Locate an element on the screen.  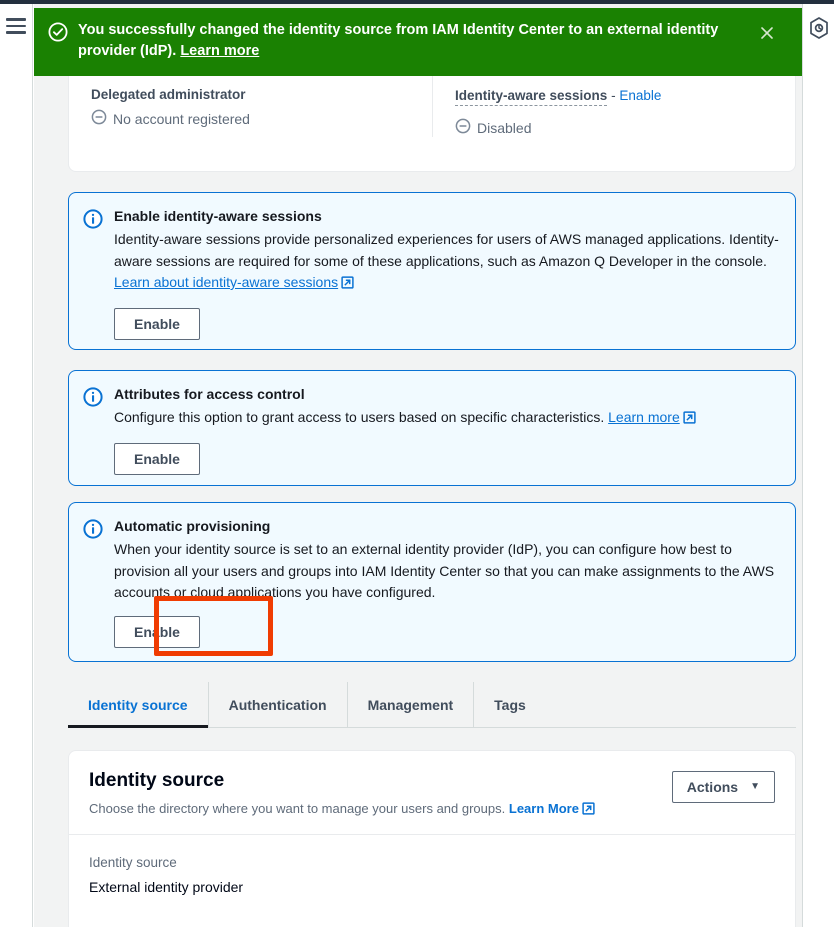
identity-aware-sessions-status: Disabled is located at coordinates (614, 127).